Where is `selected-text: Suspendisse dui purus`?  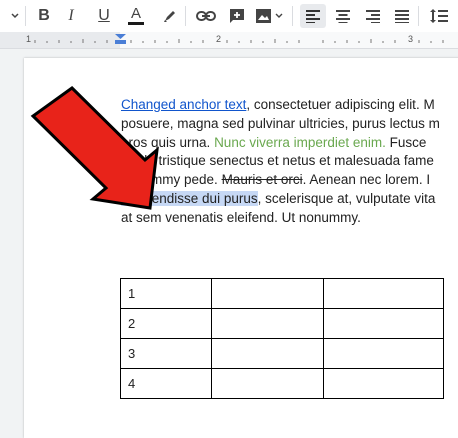
selected-text: Suspendisse dui purus is located at coordinates (189, 198).